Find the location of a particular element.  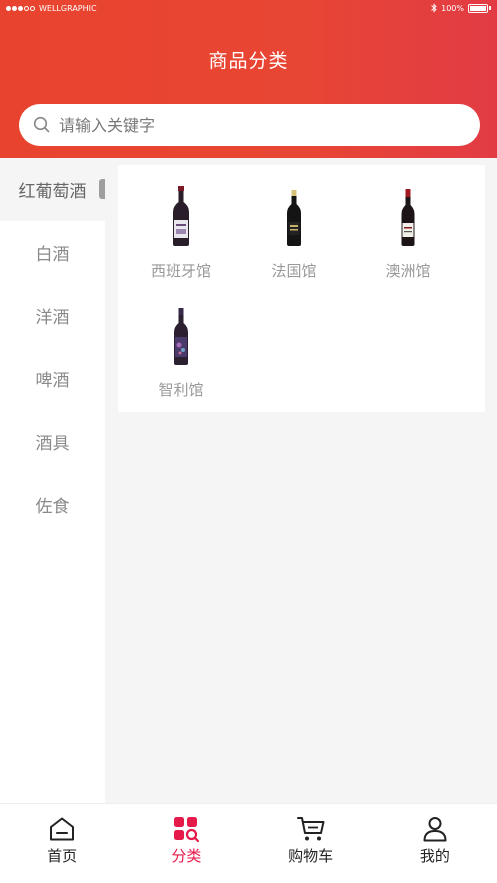

sidebar-item-label: 酒具 is located at coordinates (52, 444).